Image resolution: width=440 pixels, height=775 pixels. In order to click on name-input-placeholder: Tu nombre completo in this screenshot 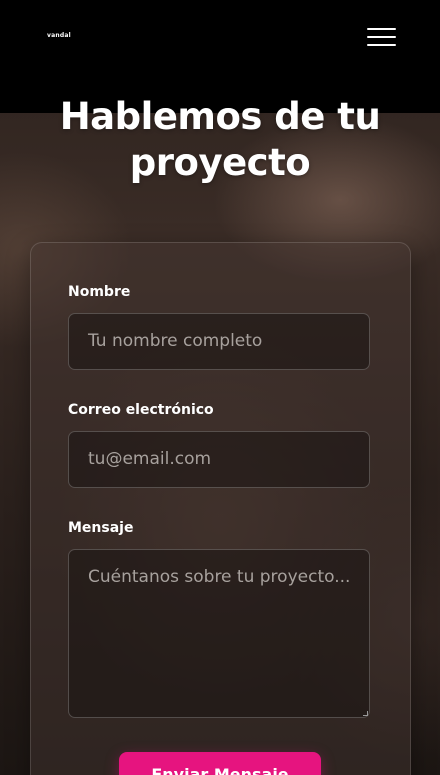, I will do `click(175, 341)`.